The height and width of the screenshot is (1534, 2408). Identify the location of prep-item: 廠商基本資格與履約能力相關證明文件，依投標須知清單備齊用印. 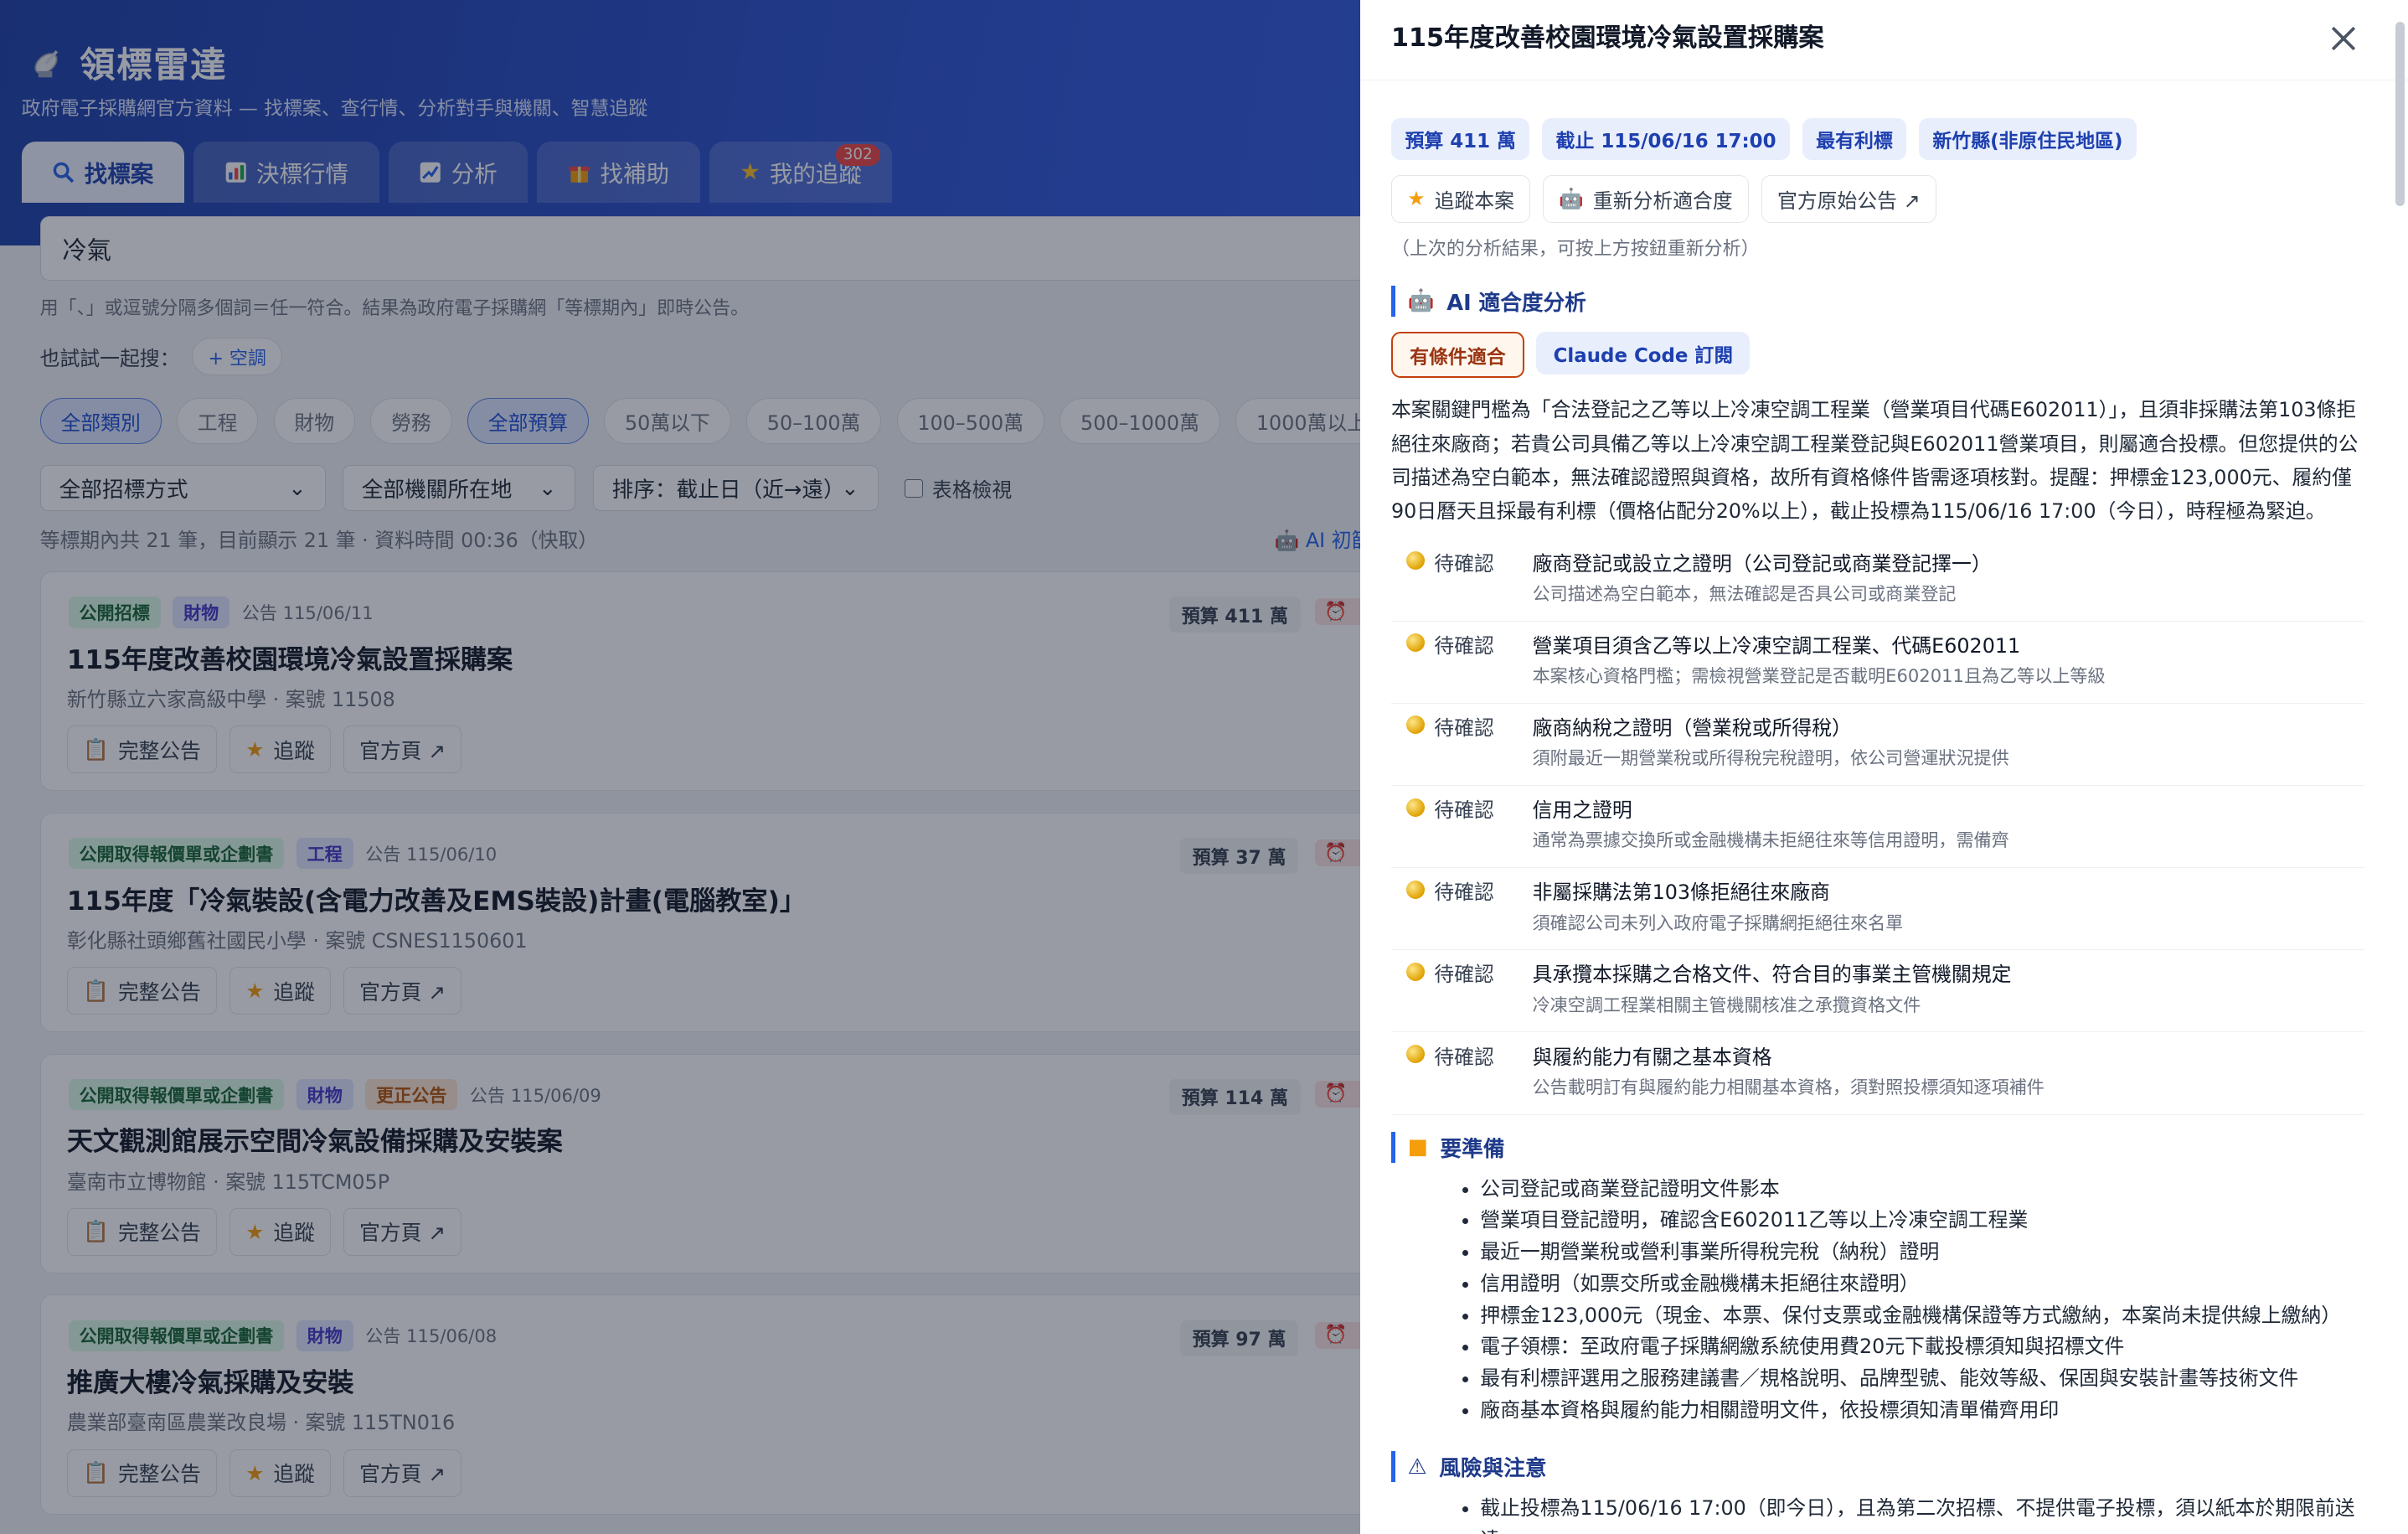
(1927, 1411).